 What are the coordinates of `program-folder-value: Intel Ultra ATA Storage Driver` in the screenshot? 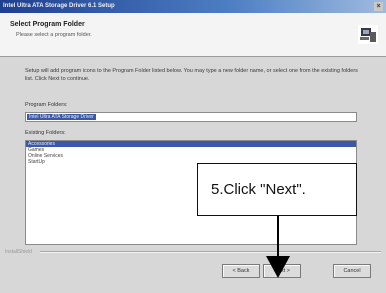 It's located at (61, 117).